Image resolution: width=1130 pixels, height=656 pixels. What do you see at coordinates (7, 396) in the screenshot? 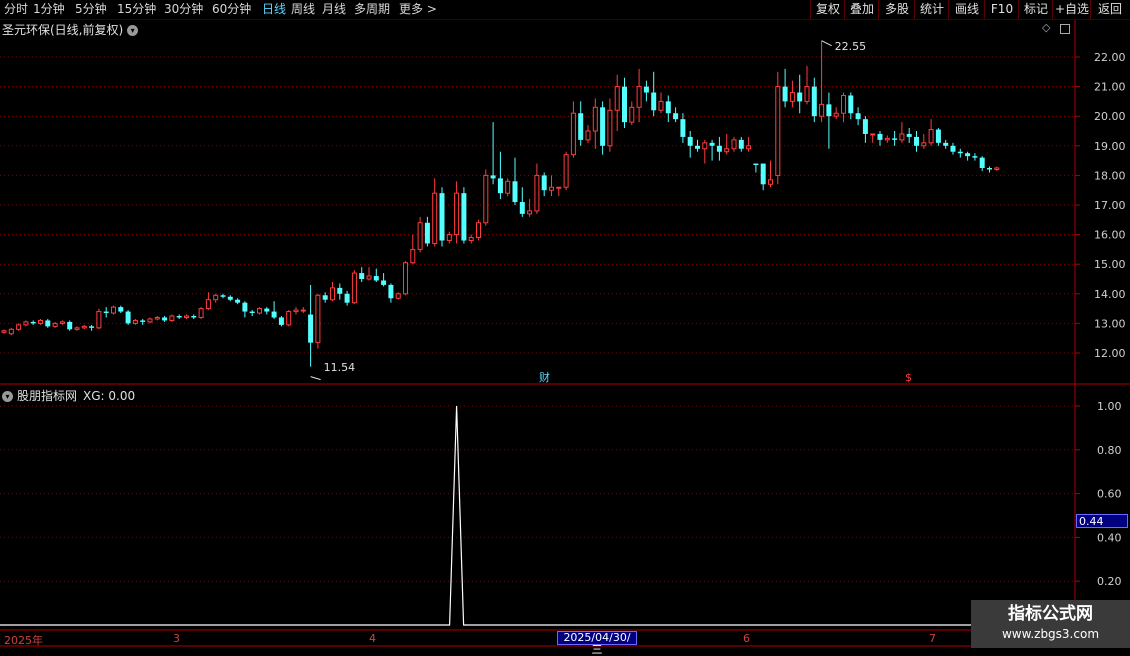
I see `chevron-down-icon: ▾` at bounding box center [7, 396].